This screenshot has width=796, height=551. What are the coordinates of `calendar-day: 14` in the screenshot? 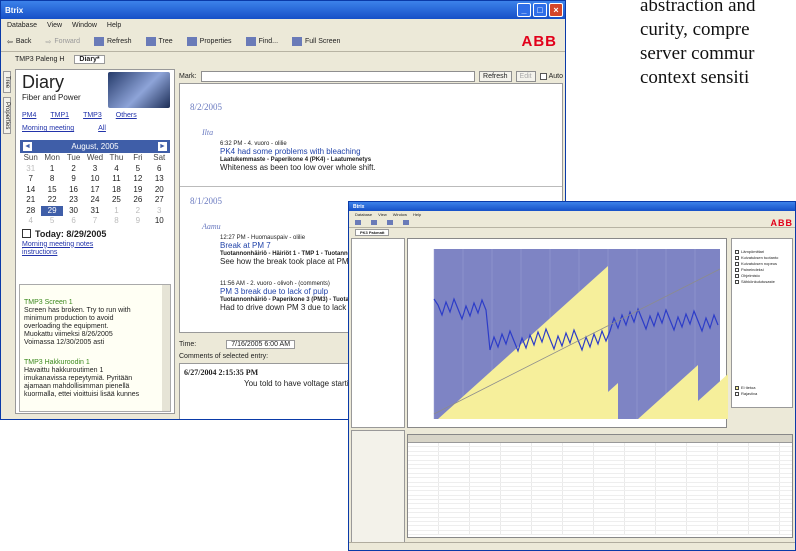 It's located at (30, 190).